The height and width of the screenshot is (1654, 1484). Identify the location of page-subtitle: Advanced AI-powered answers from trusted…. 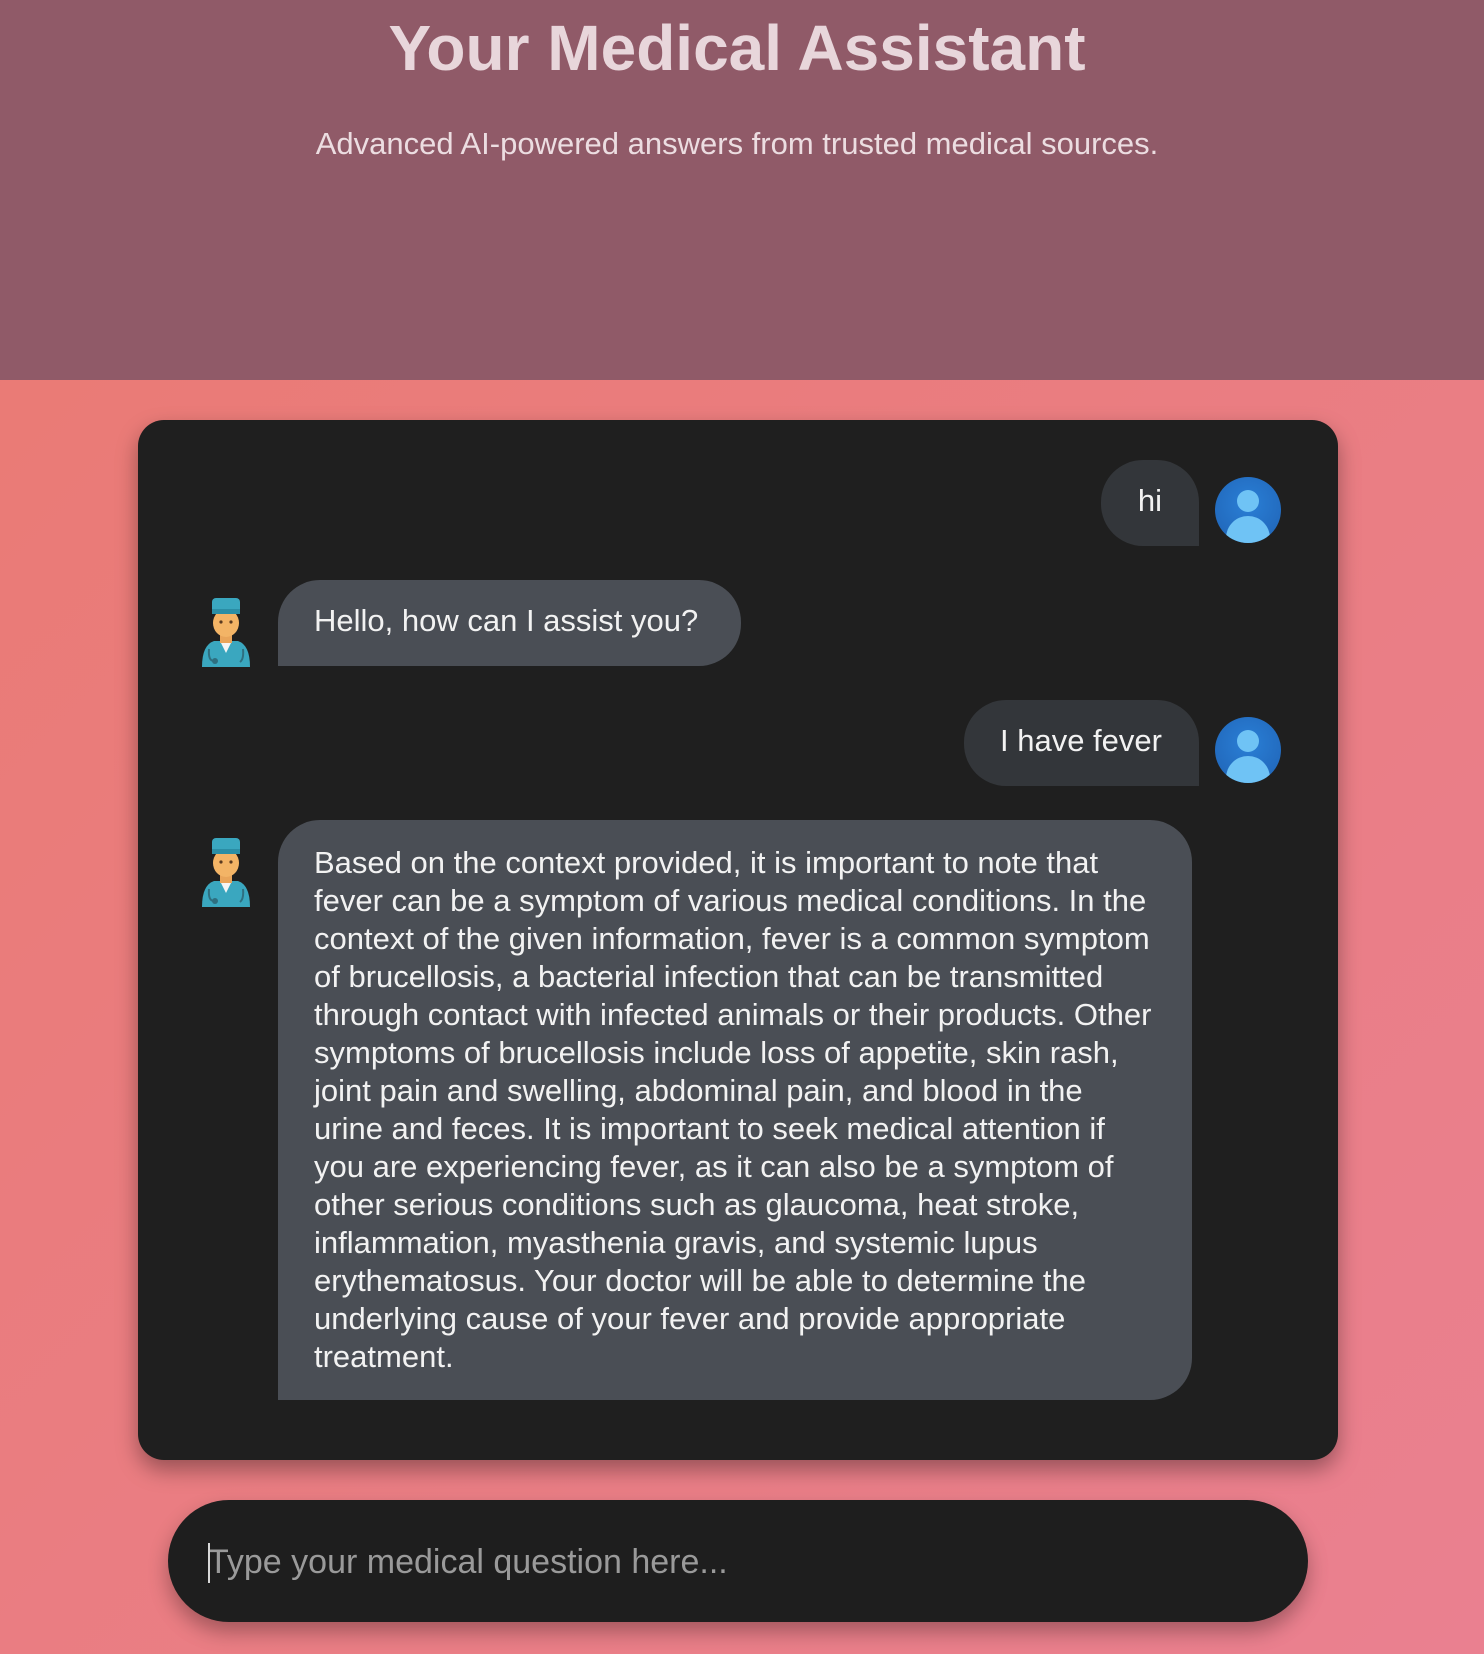
(737, 143).